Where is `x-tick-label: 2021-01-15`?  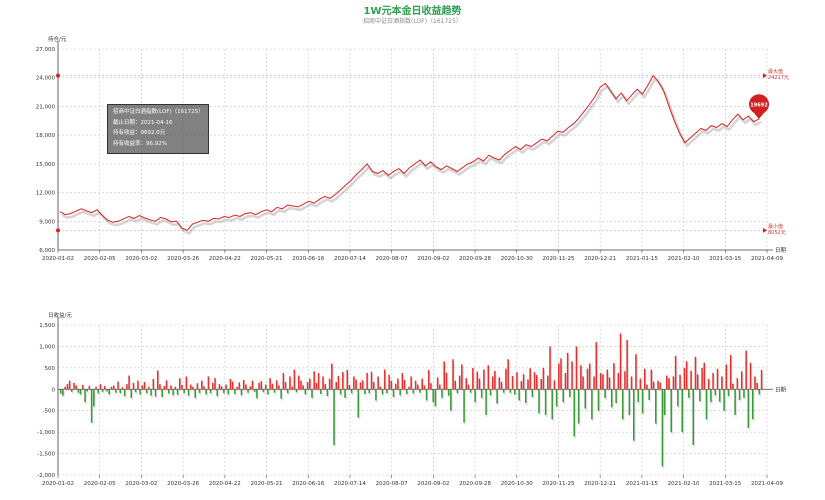
x-tick-label: 2021-01-15 is located at coordinates (642, 259).